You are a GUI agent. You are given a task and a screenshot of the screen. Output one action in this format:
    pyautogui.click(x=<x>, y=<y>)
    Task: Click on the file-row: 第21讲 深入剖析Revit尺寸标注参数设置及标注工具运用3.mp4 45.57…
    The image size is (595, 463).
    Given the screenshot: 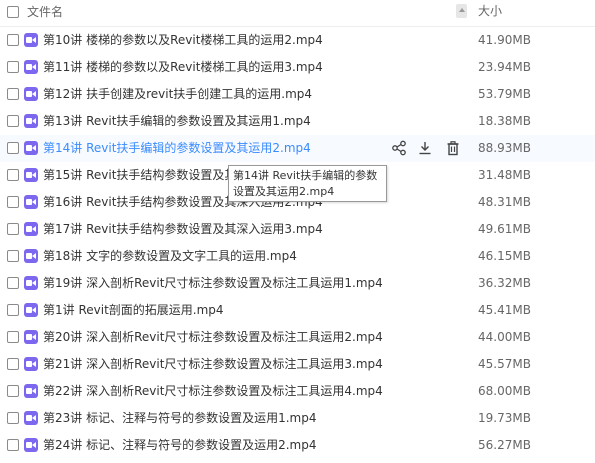 What is the action you would take?
    pyautogui.click(x=297, y=364)
    